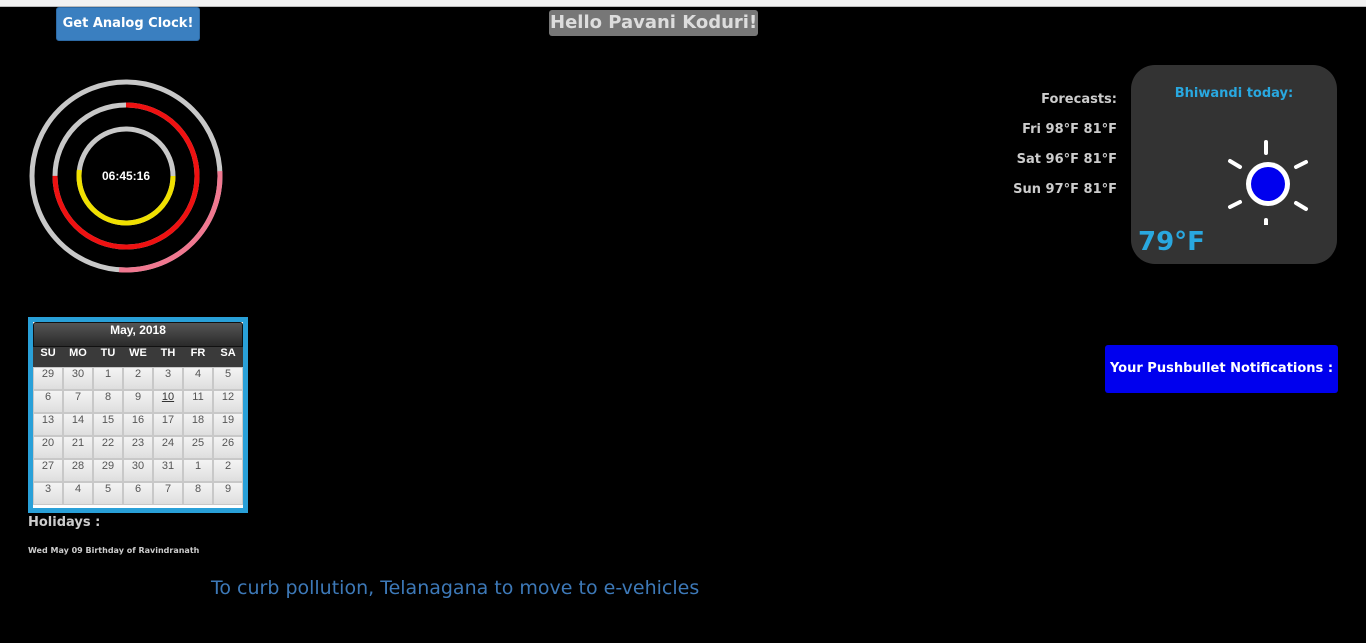 The height and width of the screenshot is (643, 1366). What do you see at coordinates (108, 447) in the screenshot?
I see `calendar-day: 22` at bounding box center [108, 447].